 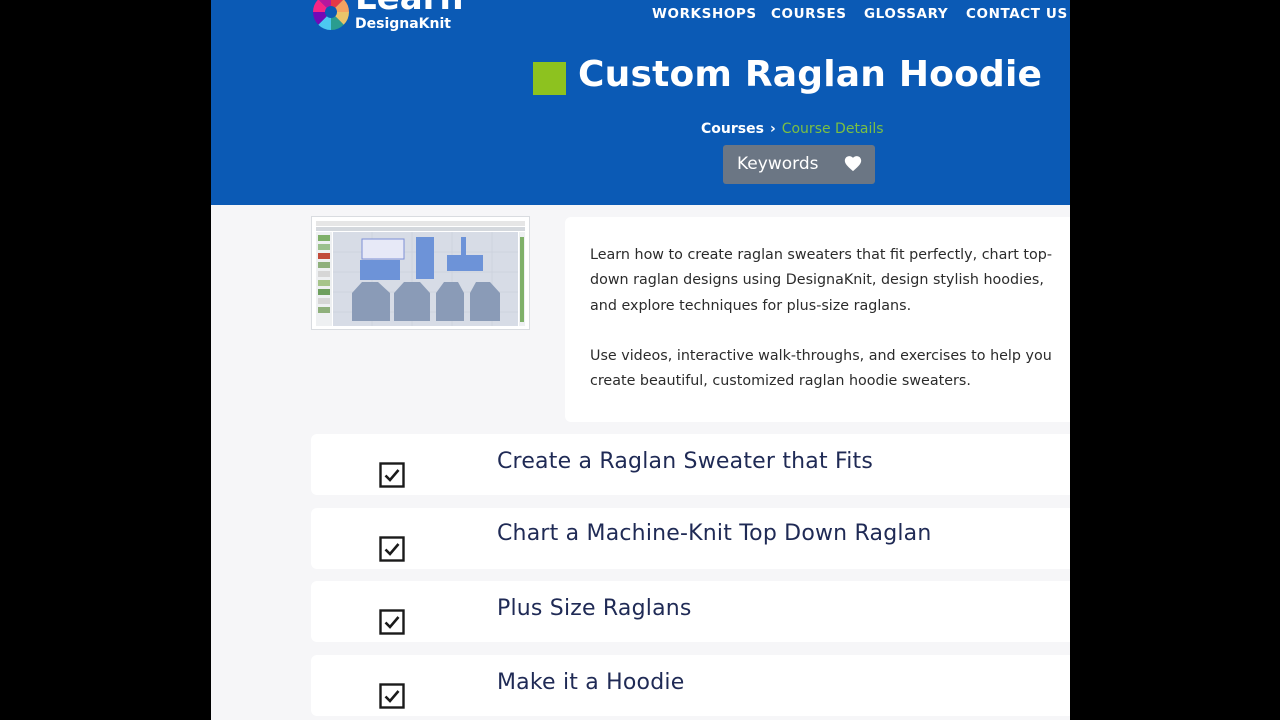 What do you see at coordinates (772, 129) in the screenshot?
I see `breadcrumb-chevron-icon: ›` at bounding box center [772, 129].